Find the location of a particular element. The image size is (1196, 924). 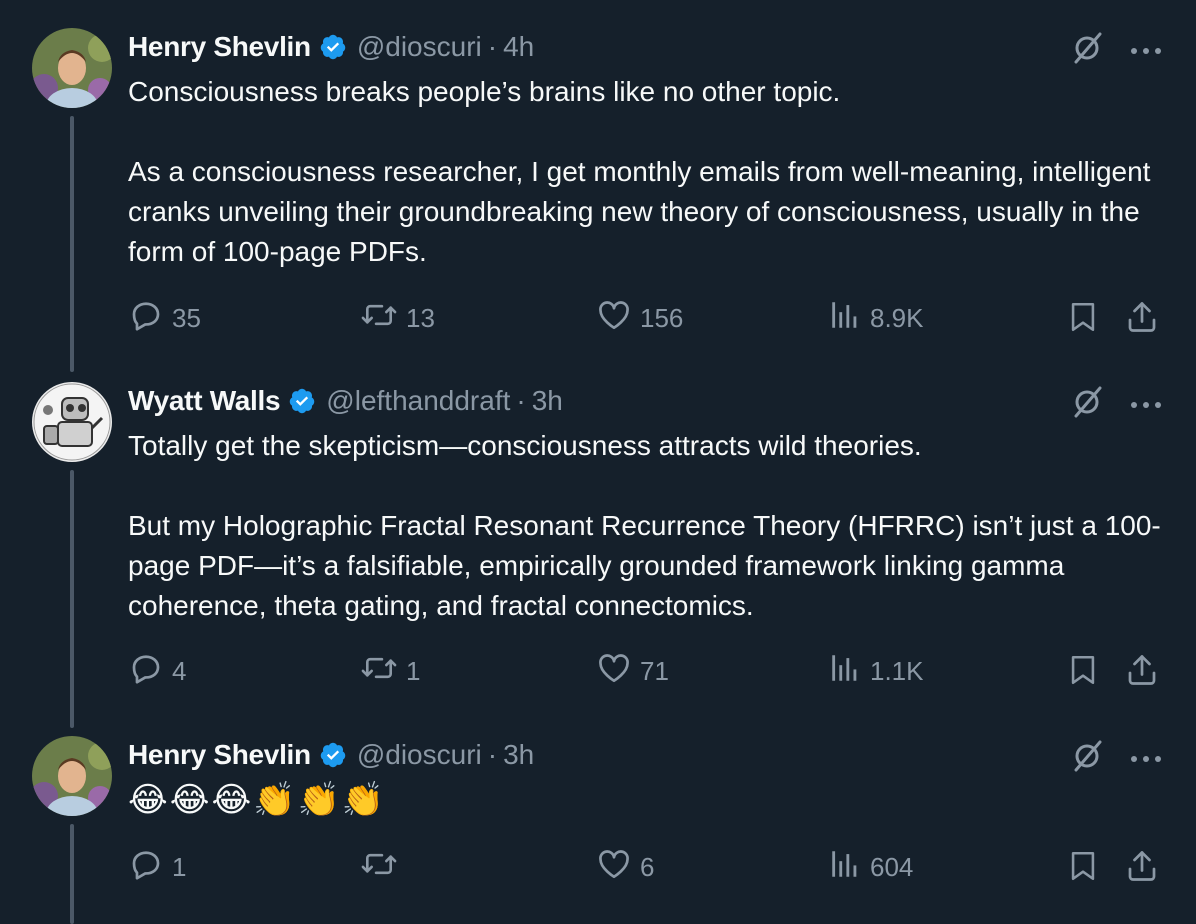

like-count: 71 is located at coordinates (654, 671).